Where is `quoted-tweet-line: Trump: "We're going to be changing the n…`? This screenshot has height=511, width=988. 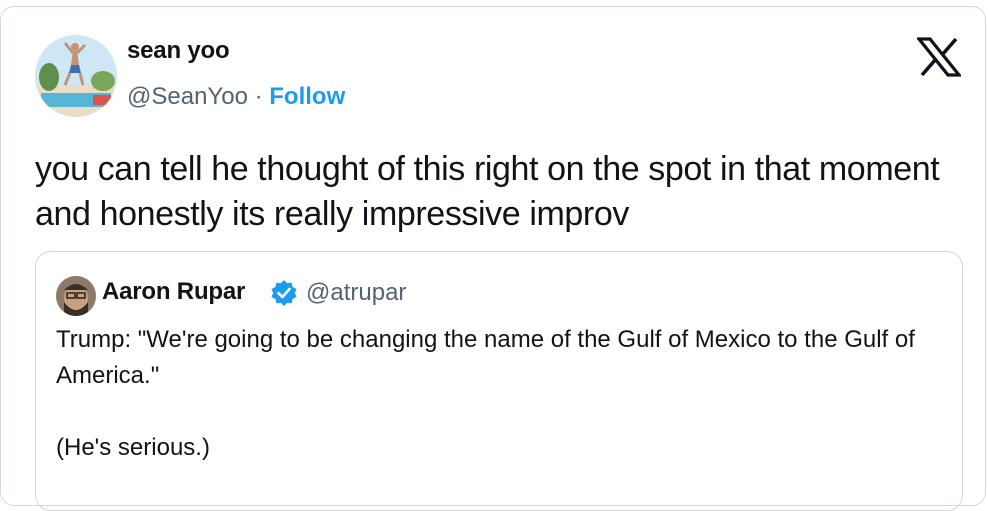
quoted-tweet-line: Trump: "We're going to be changing the n… is located at coordinates (485, 357).